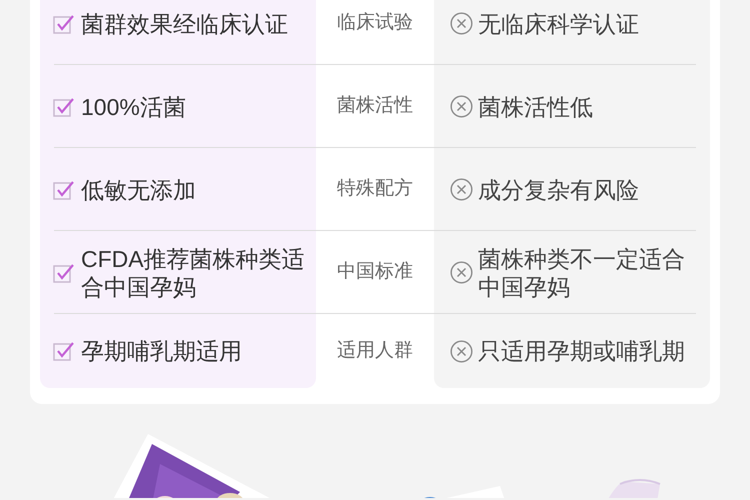  I want to click on category-label: 菌株活性, so click(375, 106).